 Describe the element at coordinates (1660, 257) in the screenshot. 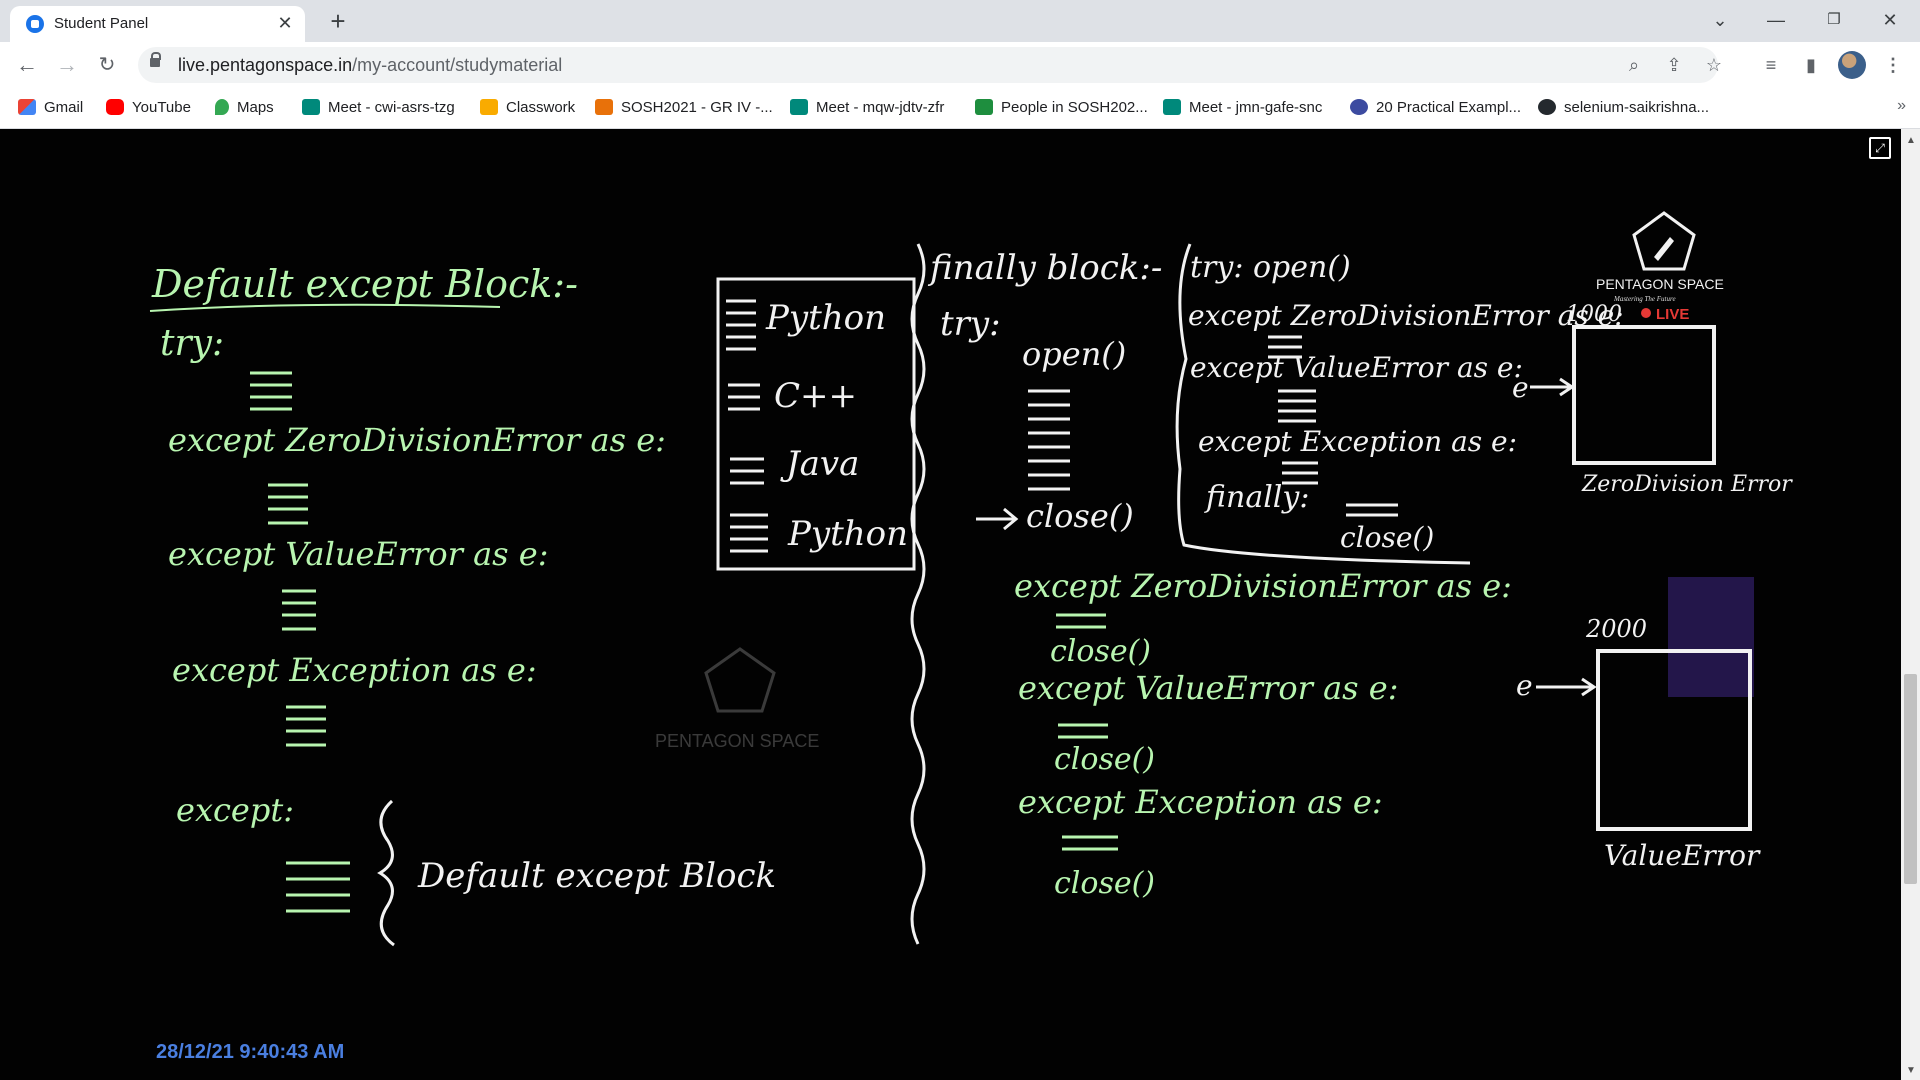

I see `pentagon-brand-logo: PENTAGON SPACE Mastering The Future` at that location.